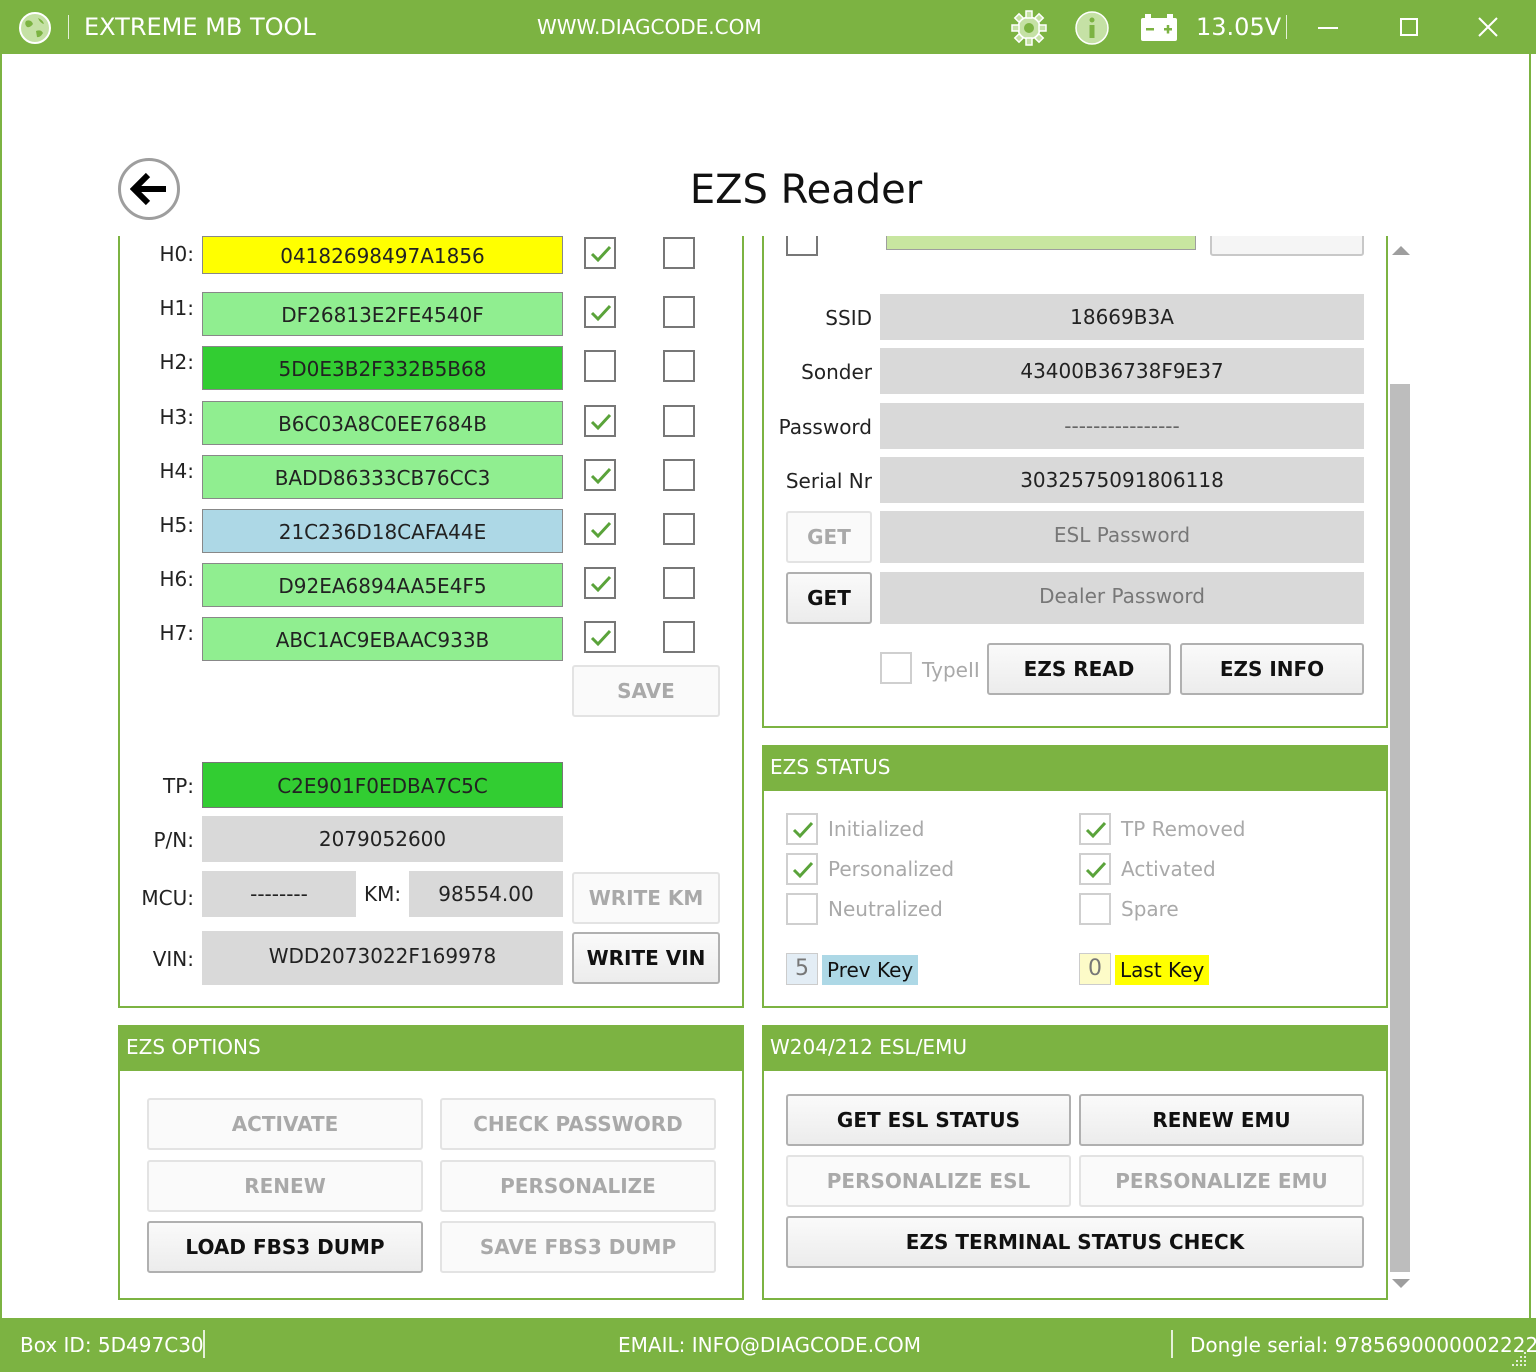  What do you see at coordinates (1079, 669) in the screenshot?
I see `ezs-read-button: EZS READ` at bounding box center [1079, 669].